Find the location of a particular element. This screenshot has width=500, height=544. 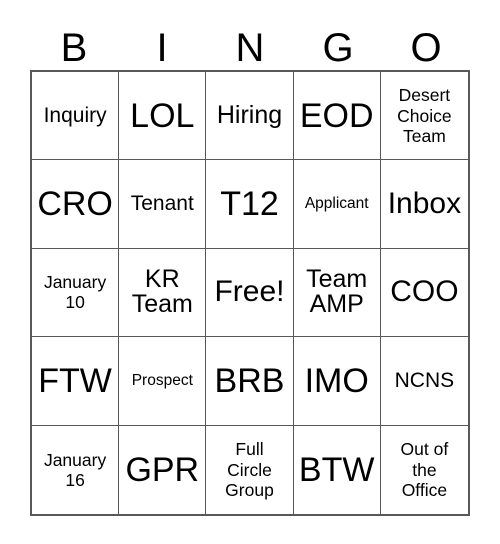

bingo-cell-r2-c2: Tenant is located at coordinates (163, 204).